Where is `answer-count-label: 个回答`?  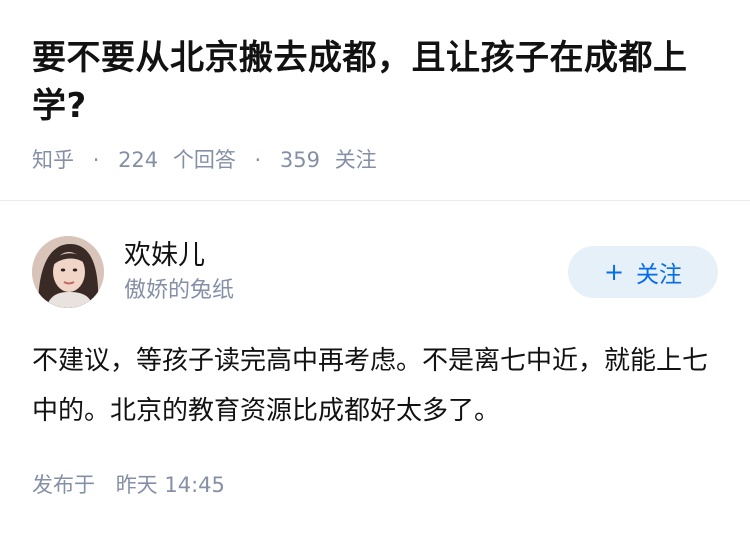 answer-count-label: 个回答 is located at coordinates (204, 160).